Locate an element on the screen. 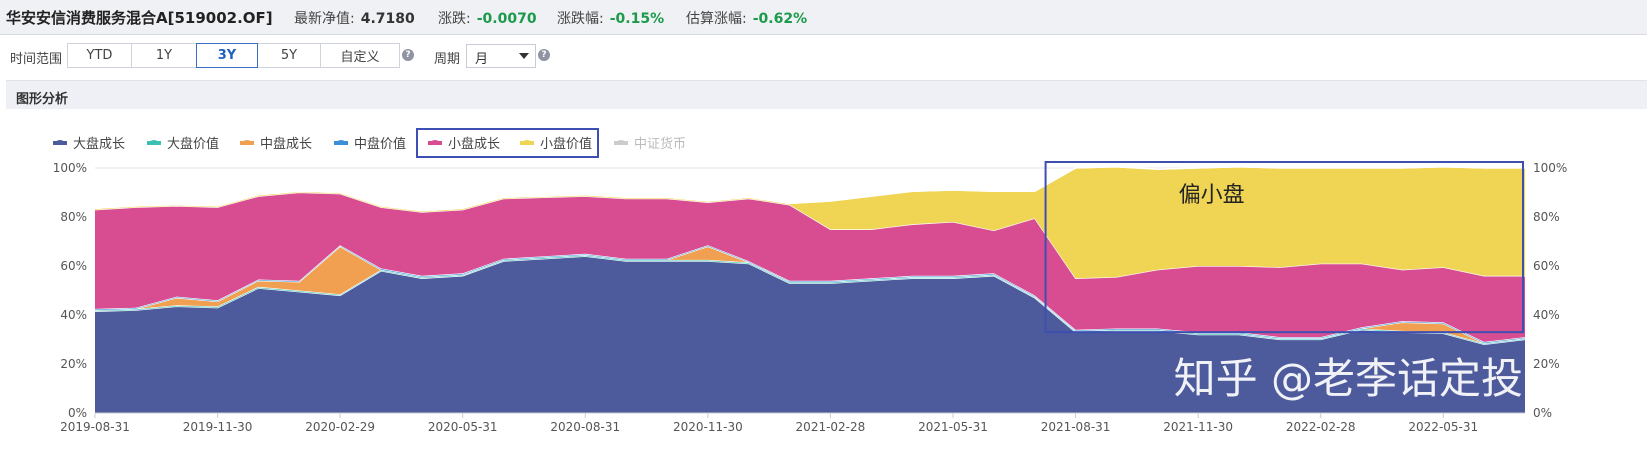 This screenshot has height=469, width=1647. legend-label: 小盘价值 is located at coordinates (566, 144).